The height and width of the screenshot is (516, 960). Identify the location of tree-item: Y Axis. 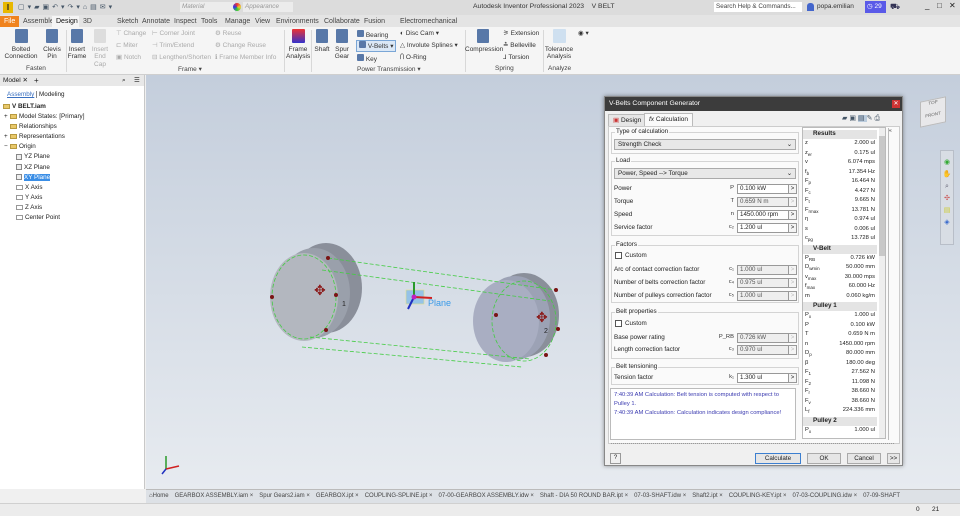
(29, 197).